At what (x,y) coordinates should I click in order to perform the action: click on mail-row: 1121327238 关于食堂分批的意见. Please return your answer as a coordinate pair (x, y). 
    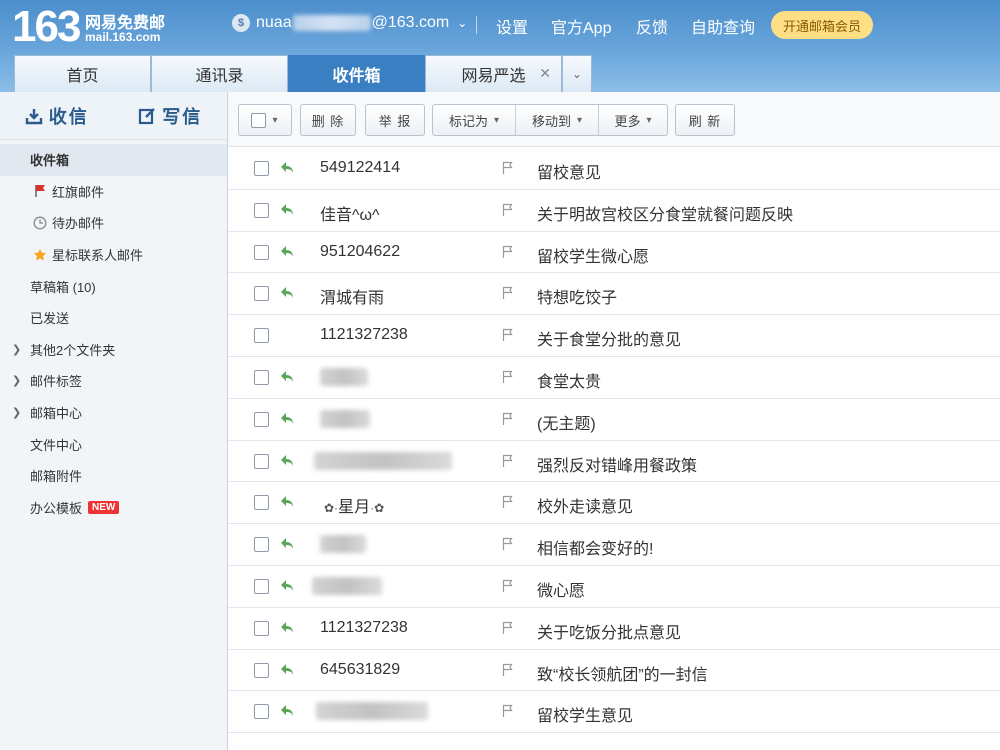
    Looking at the image, I should click on (614, 336).